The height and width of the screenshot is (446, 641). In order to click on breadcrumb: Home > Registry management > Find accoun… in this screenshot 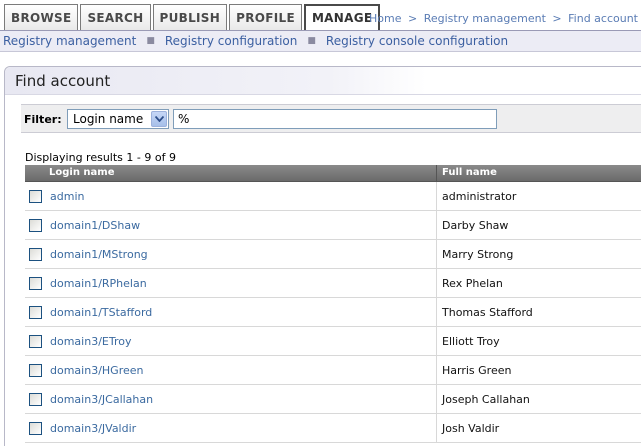, I will do `click(503, 18)`.